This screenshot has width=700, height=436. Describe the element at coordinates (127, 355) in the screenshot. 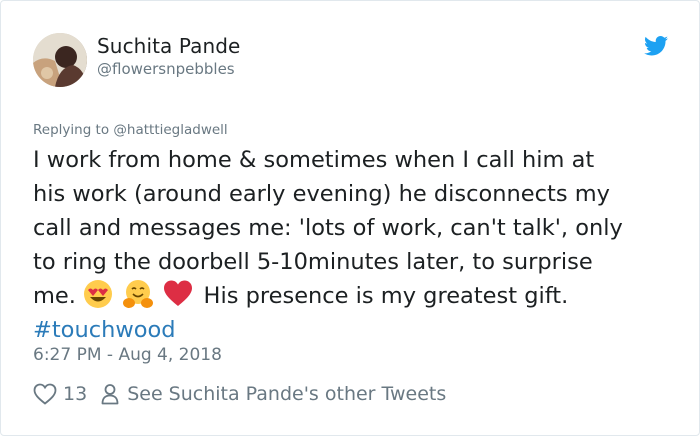

I see `tweet-timestamp: 6:27 PM - Aug 4, 2018` at that location.